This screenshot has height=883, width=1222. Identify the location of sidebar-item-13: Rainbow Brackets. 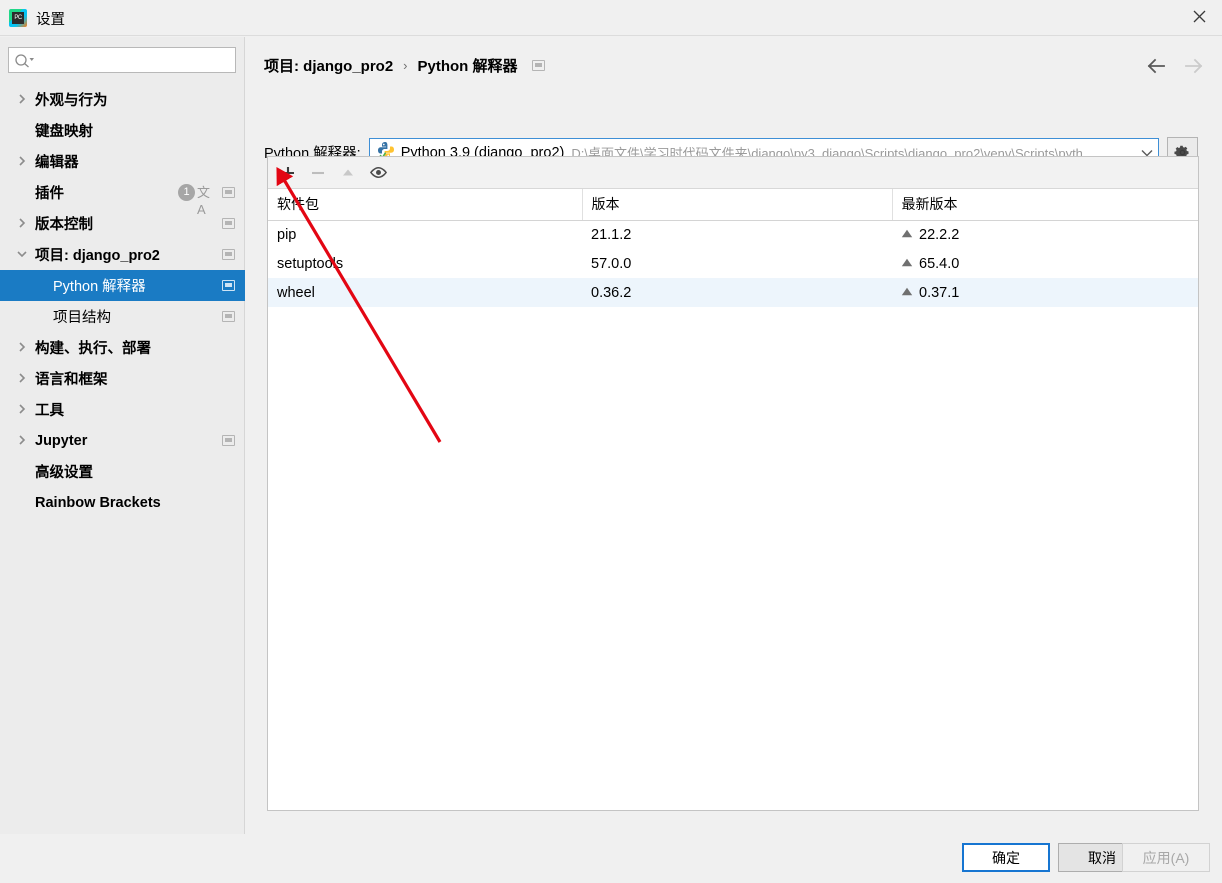
(122, 502).